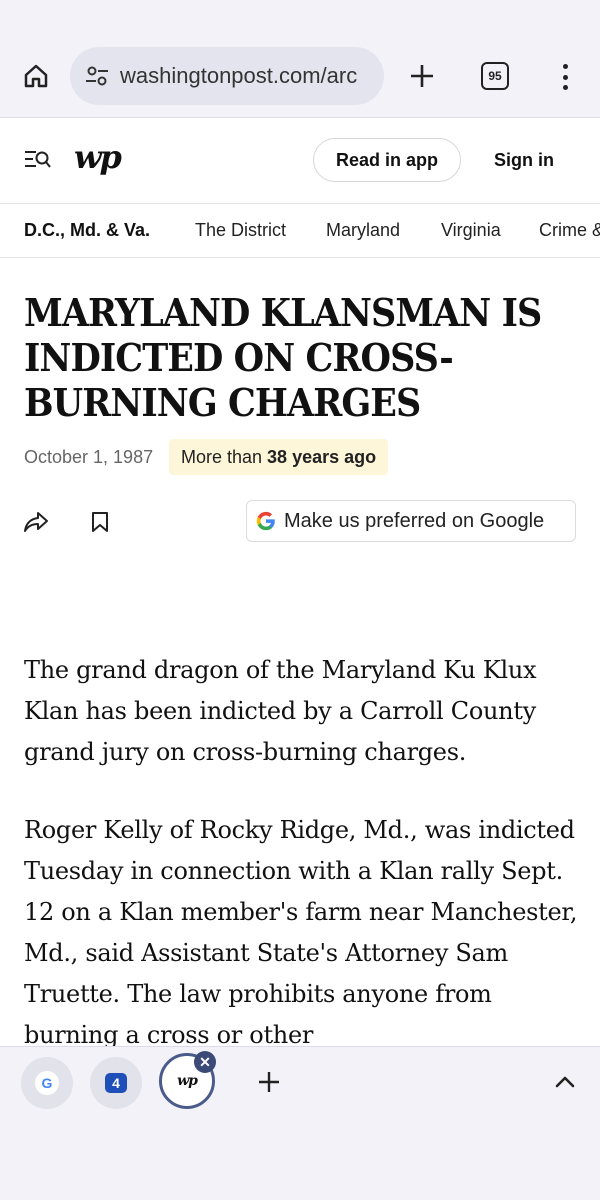 The height and width of the screenshot is (1200, 600). I want to click on wapo-logo: wp, so click(98, 157).